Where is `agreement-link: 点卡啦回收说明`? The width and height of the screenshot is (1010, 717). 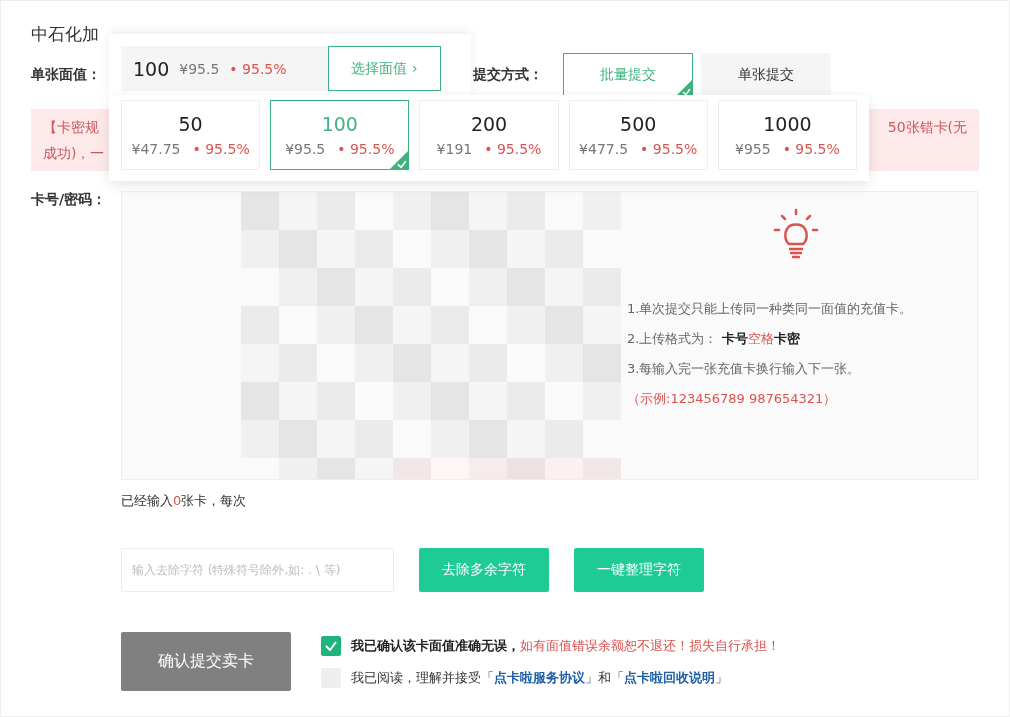 agreement-link: 点卡啦回收说明 is located at coordinates (669, 677).